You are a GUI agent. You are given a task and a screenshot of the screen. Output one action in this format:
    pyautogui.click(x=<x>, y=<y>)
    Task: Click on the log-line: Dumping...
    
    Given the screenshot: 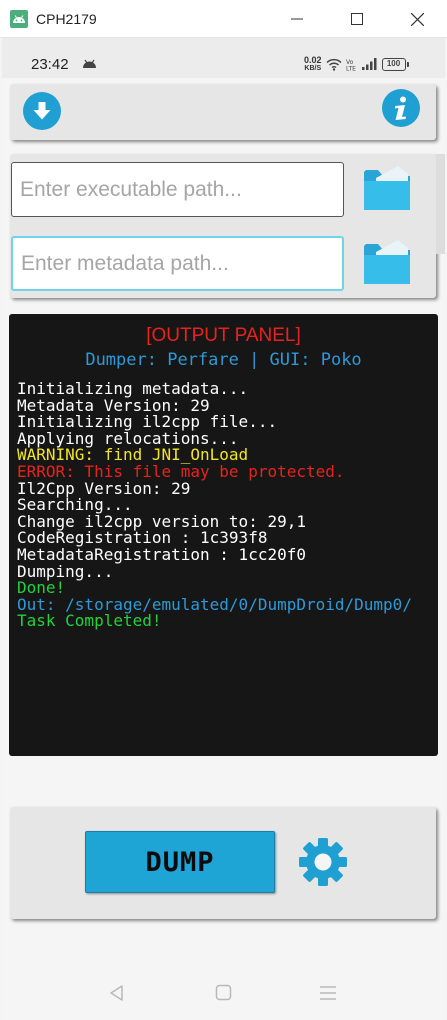 What is the action you would take?
    pyautogui.click(x=65, y=571)
    